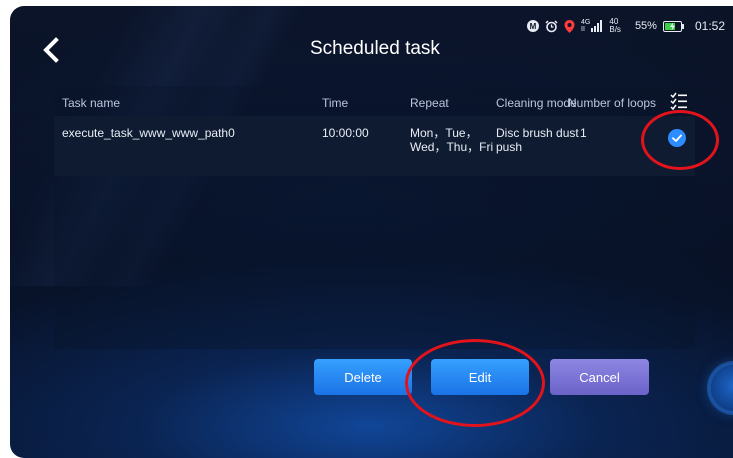  I want to click on network-speed: 40 B/s, so click(615, 25).